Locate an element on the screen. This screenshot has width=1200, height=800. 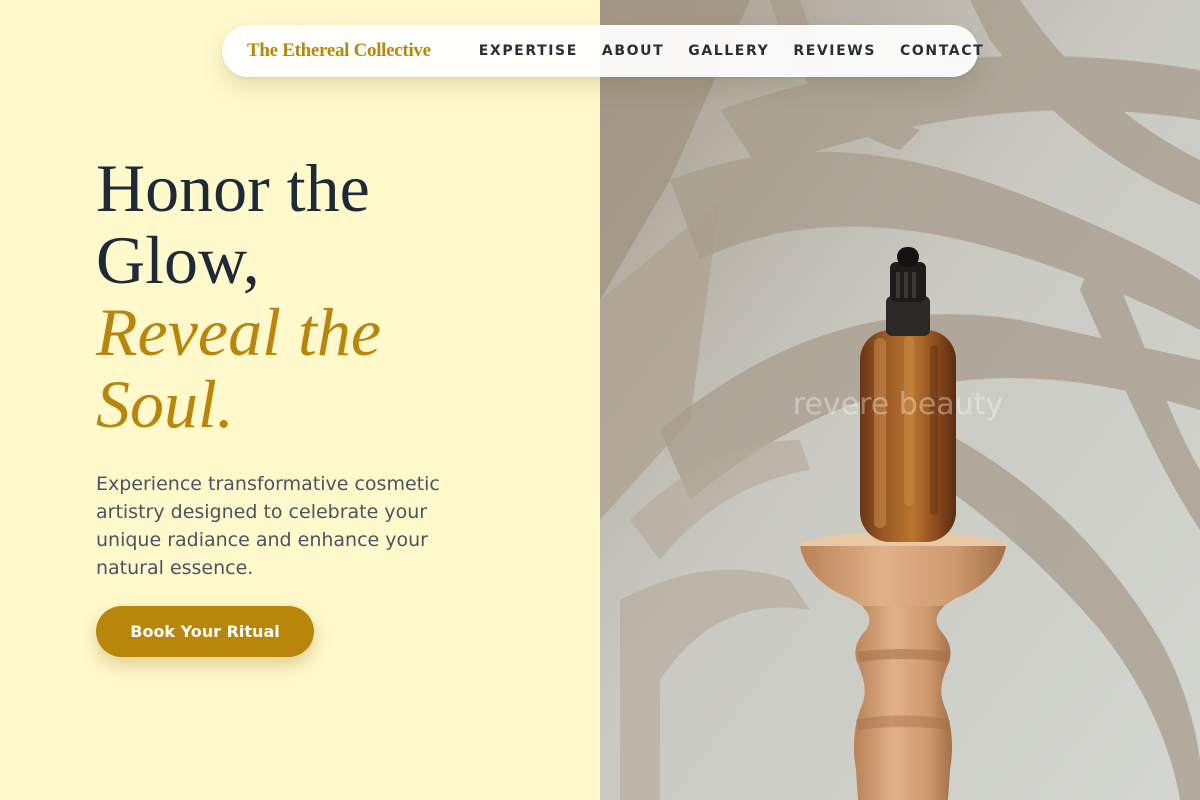
nav-link-contact: CONTACT is located at coordinates (942, 51).